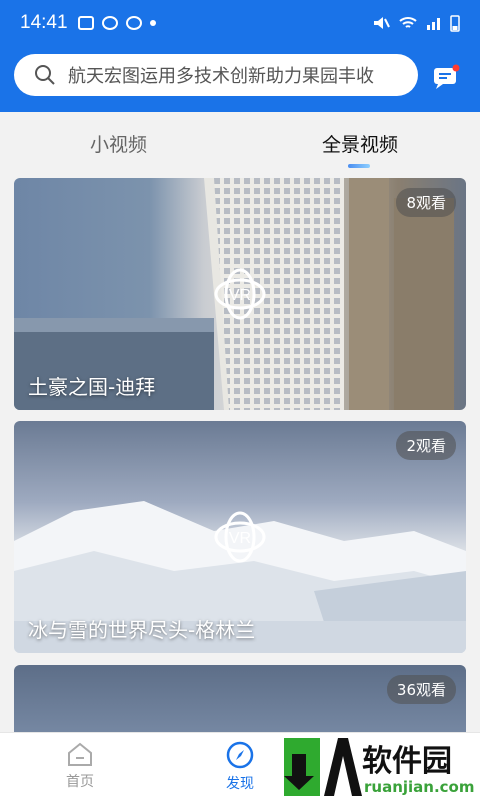 Image resolution: width=480 pixels, height=800 pixels. Describe the element at coordinates (421, 689) in the screenshot. I see `view-count-badge: 36观看` at that location.